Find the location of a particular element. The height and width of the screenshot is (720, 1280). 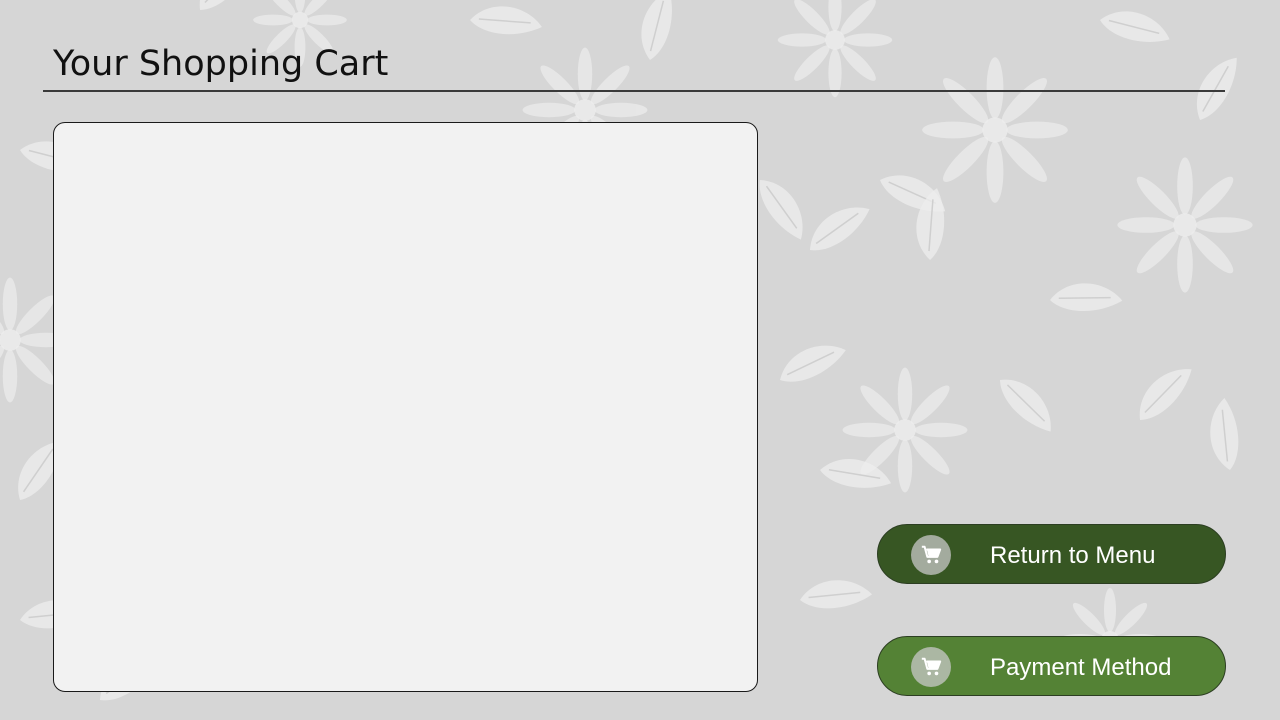

page-title: Your Shopping Cart is located at coordinates (221, 64).